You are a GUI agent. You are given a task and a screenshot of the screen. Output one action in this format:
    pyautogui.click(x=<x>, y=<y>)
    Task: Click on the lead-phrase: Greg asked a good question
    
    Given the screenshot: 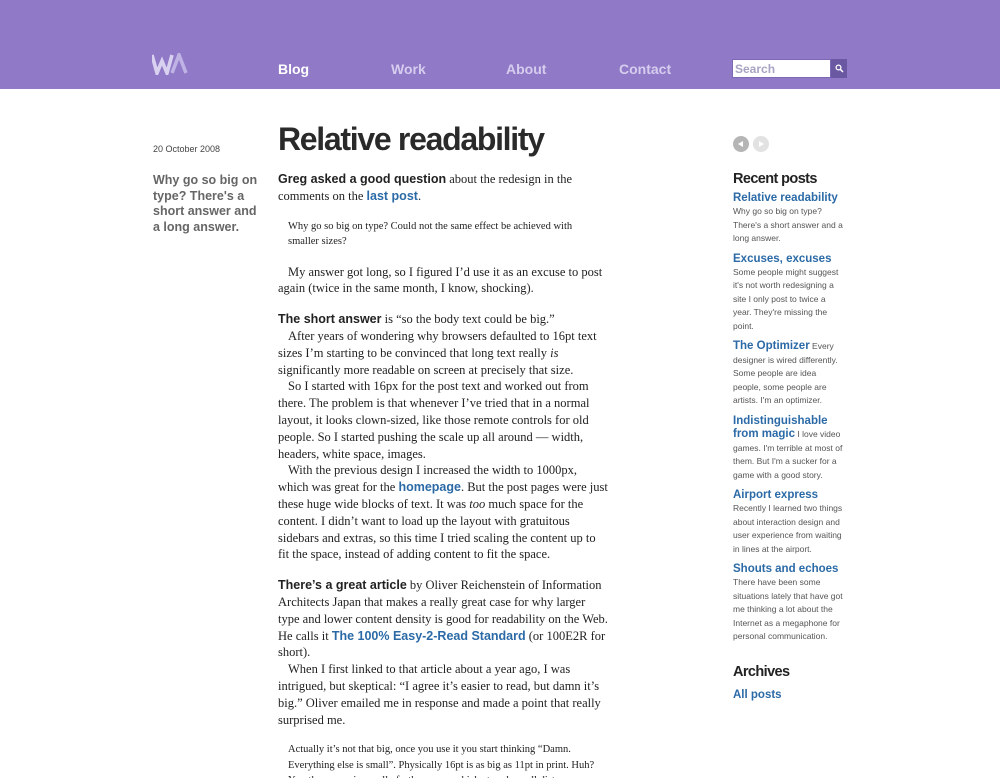 What is the action you would take?
    pyautogui.click(x=362, y=179)
    